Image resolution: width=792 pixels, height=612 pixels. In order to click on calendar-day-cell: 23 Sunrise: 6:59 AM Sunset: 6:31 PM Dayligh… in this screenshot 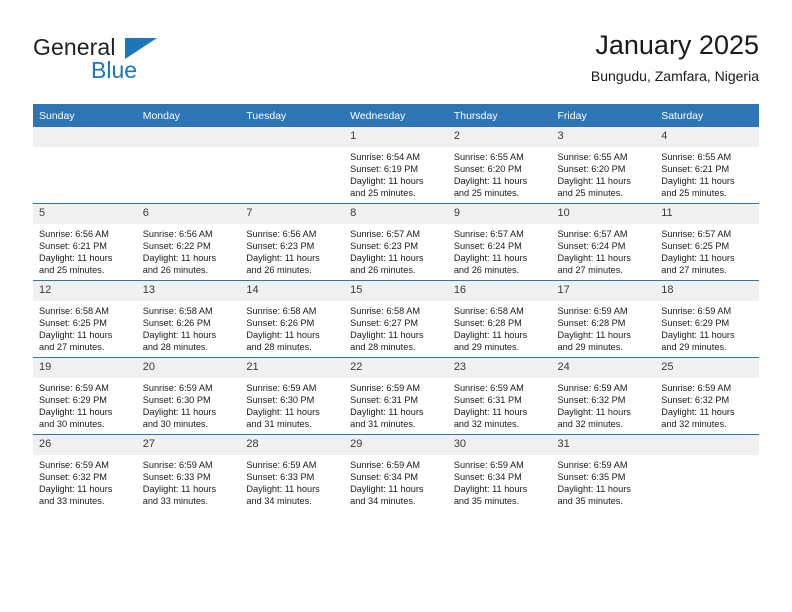, I will do `click(499, 396)`.